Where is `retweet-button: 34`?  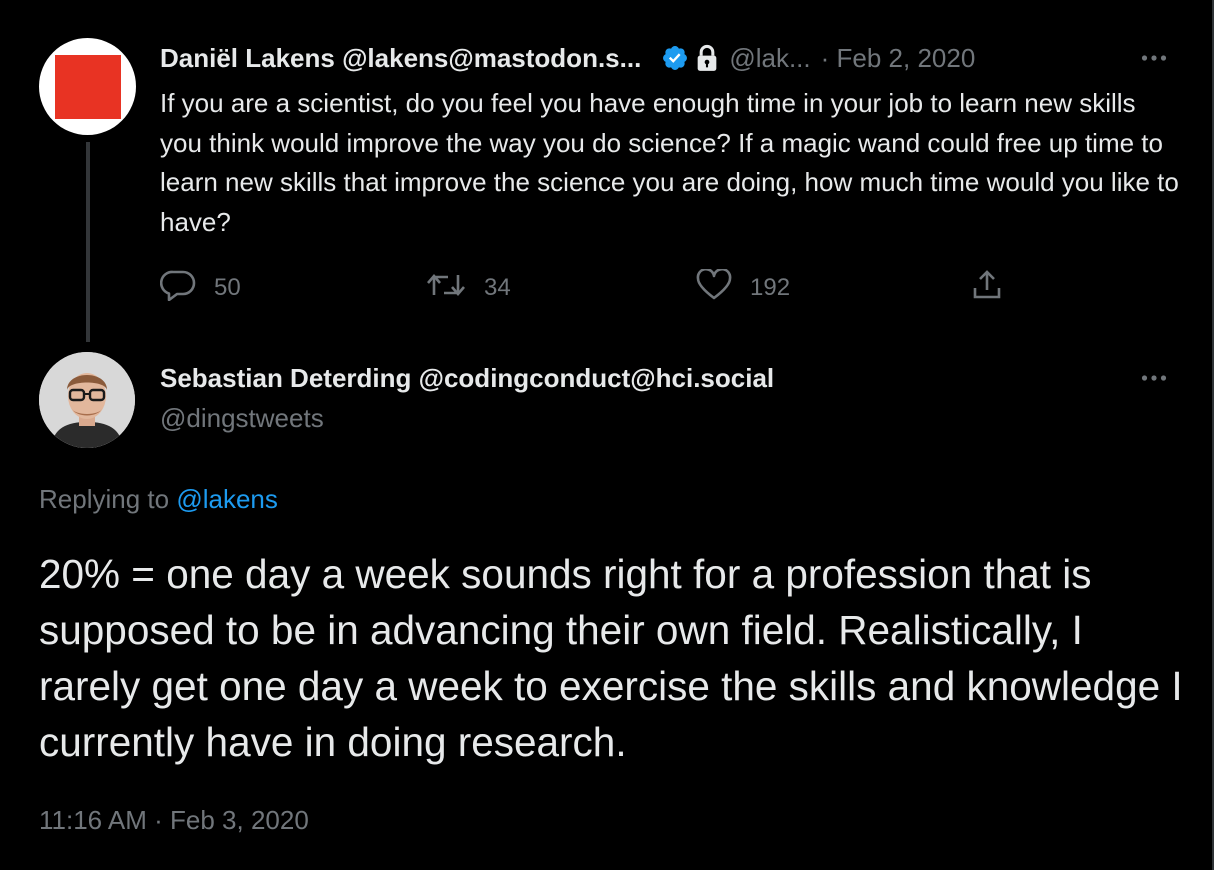 retweet-button: 34 is located at coordinates (468, 288).